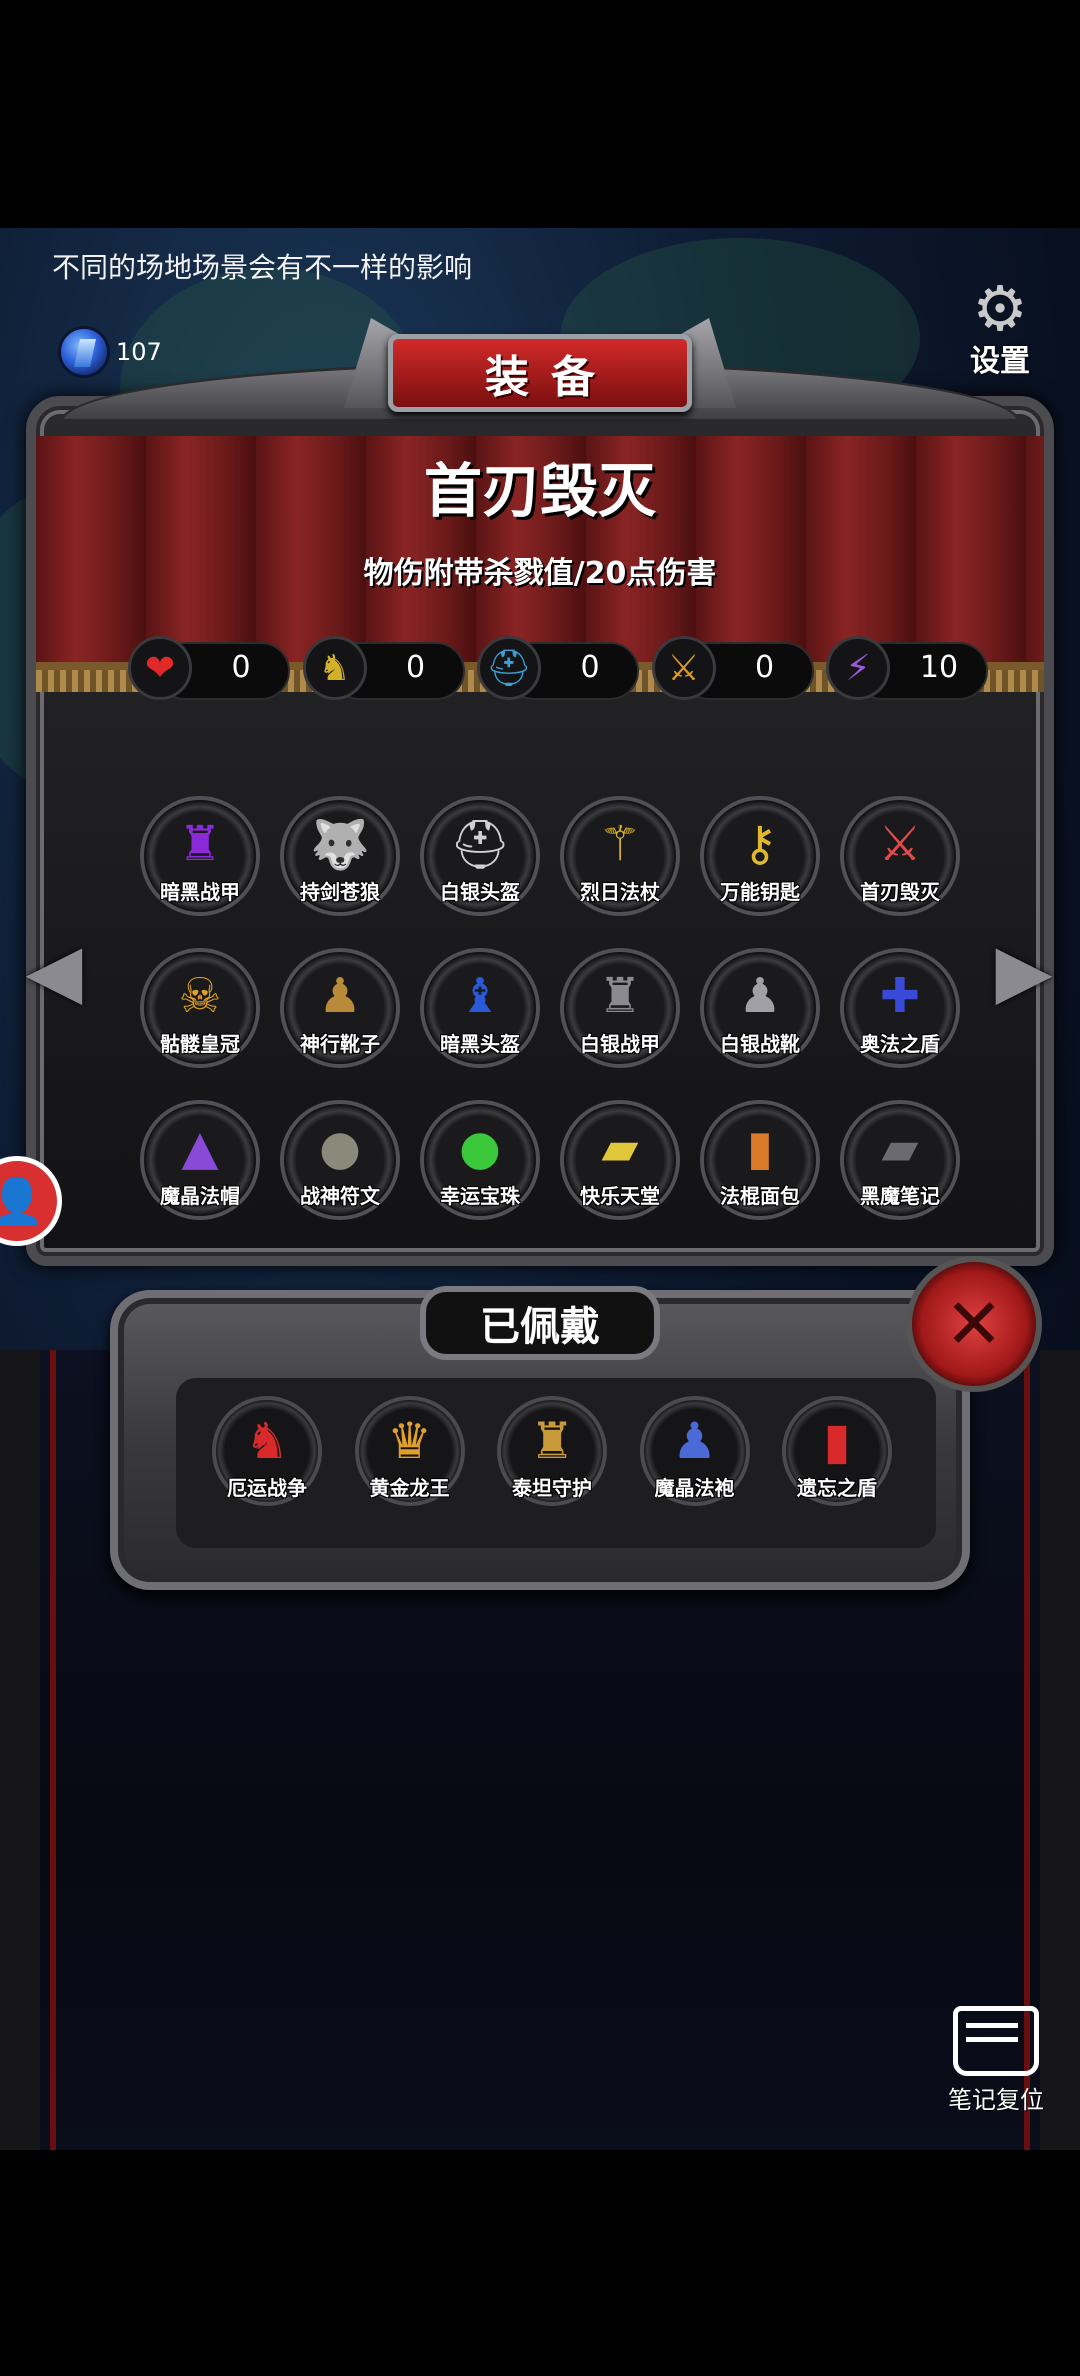 The height and width of the screenshot is (2376, 1080). Describe the element at coordinates (267, 1441) in the screenshot. I see `red-knight-icon: ♞` at that location.